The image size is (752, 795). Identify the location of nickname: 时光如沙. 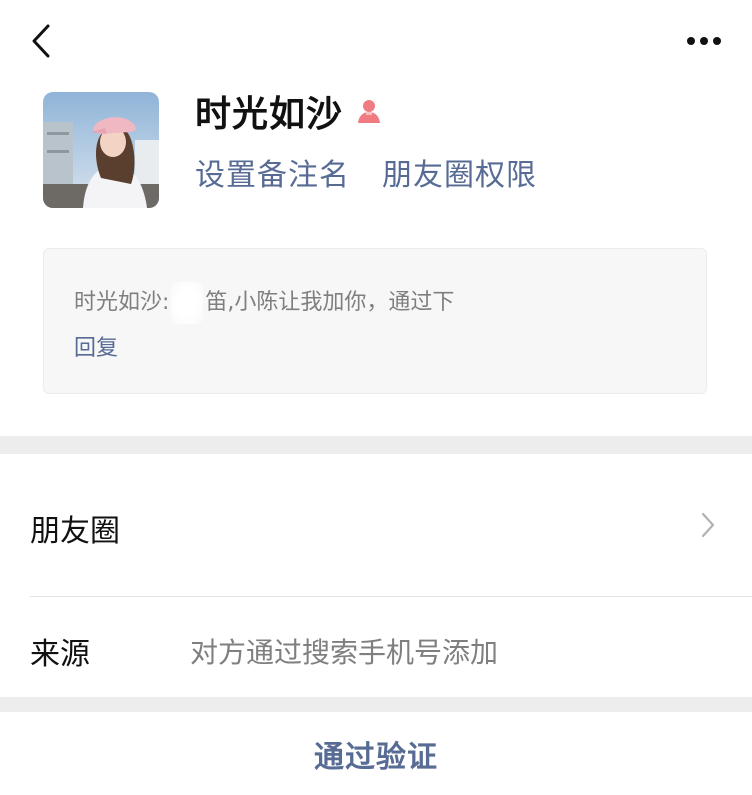
(269, 114).